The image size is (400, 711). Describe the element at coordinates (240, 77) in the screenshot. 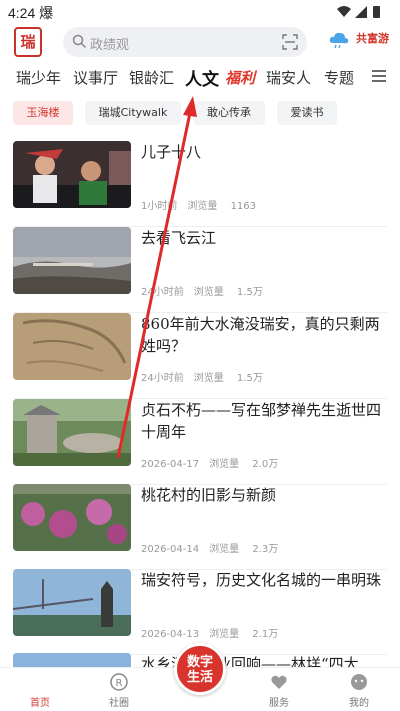

I see `tab-fuli: 福利` at that location.